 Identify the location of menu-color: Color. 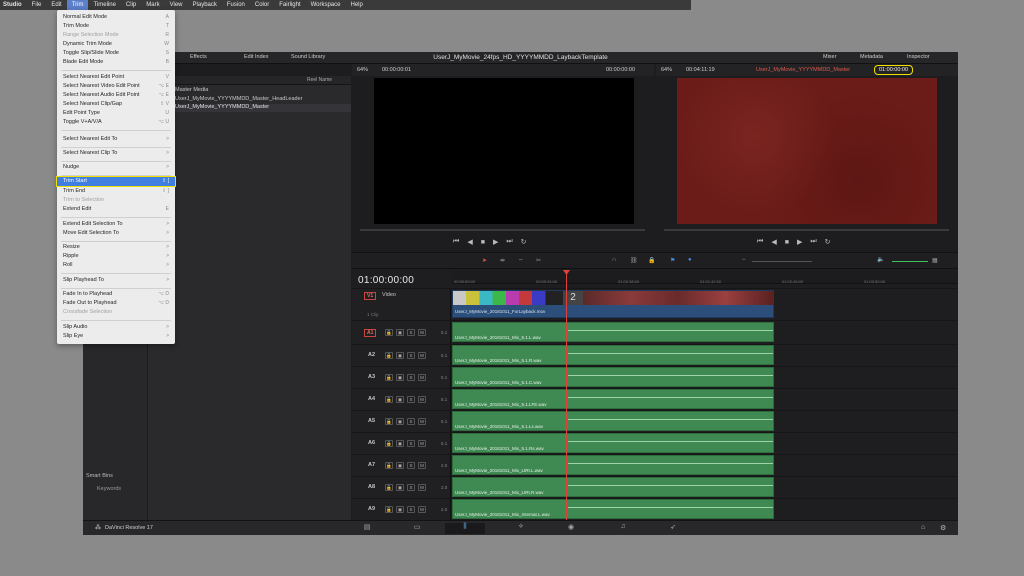
(262, 5).